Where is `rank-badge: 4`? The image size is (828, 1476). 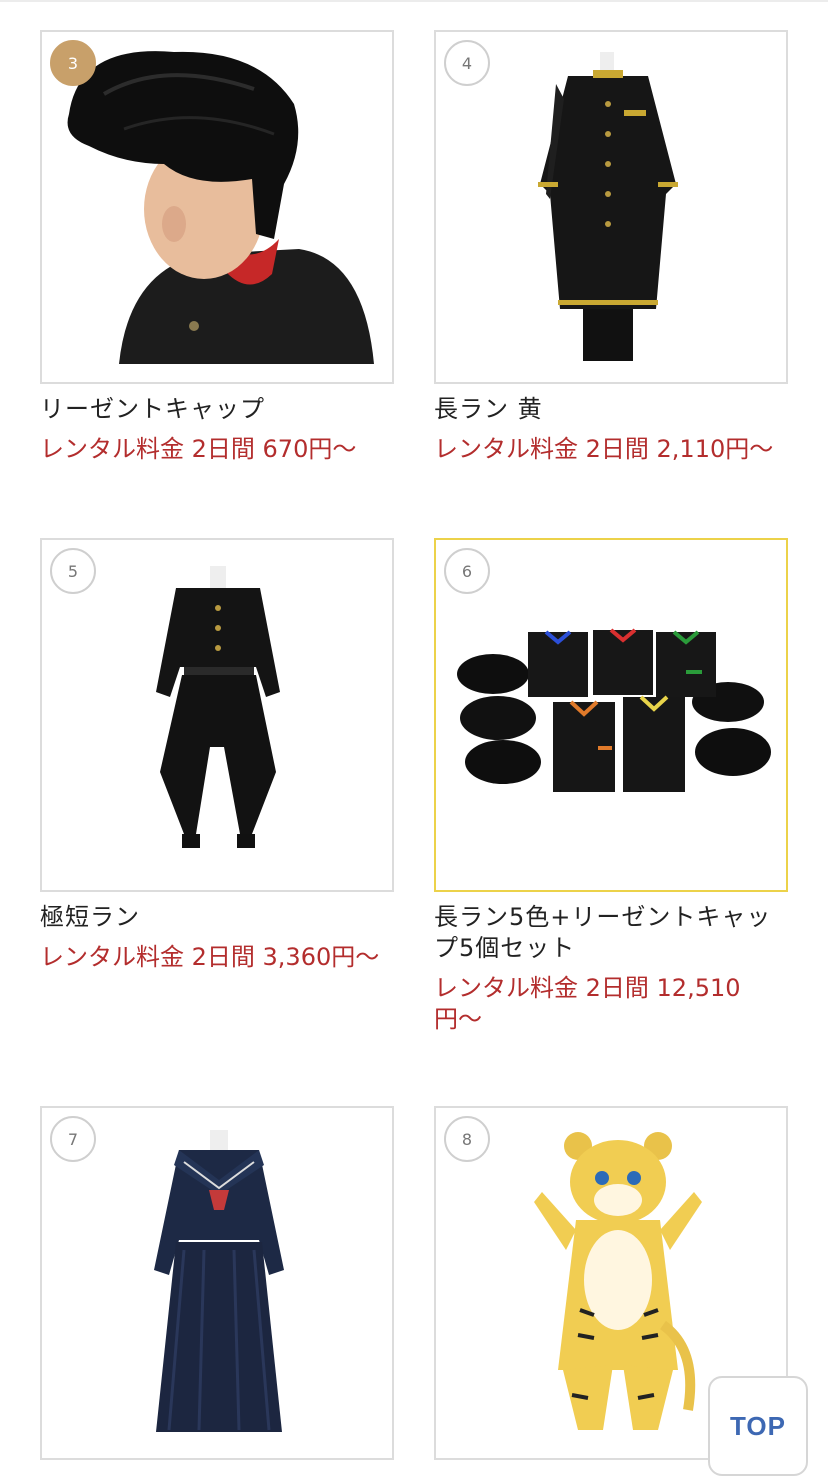
rank-badge: 4 is located at coordinates (467, 63).